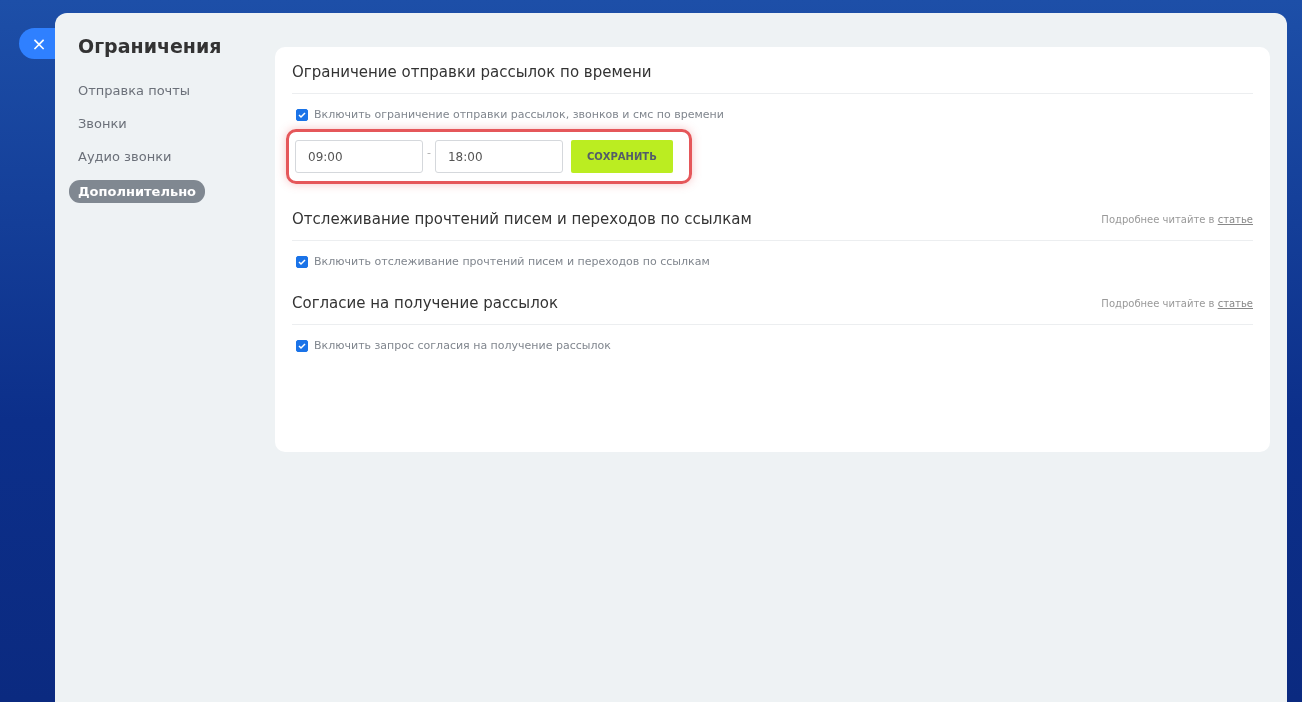 The image size is (1302, 702). Describe the element at coordinates (150, 46) in the screenshot. I see `panel-title: Ограничения` at that location.